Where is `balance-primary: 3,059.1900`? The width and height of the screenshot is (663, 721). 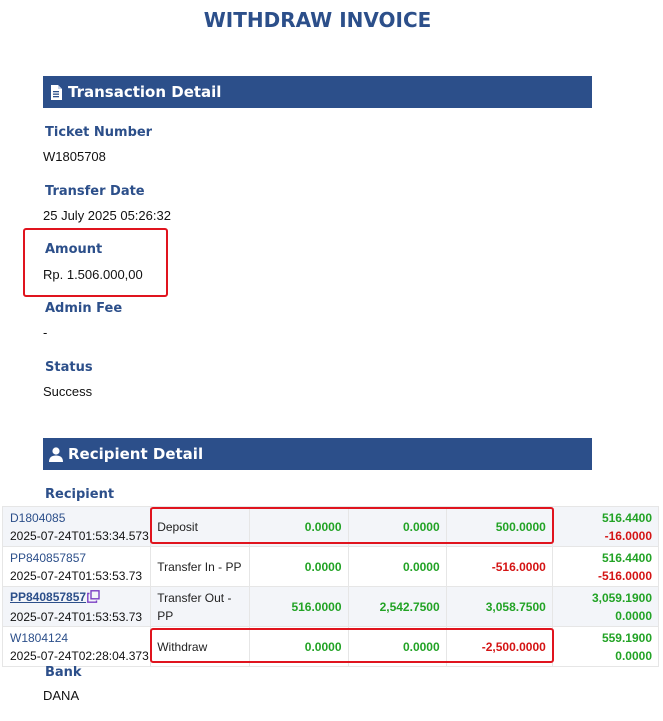 balance-primary: 3,059.1900 is located at coordinates (621, 597).